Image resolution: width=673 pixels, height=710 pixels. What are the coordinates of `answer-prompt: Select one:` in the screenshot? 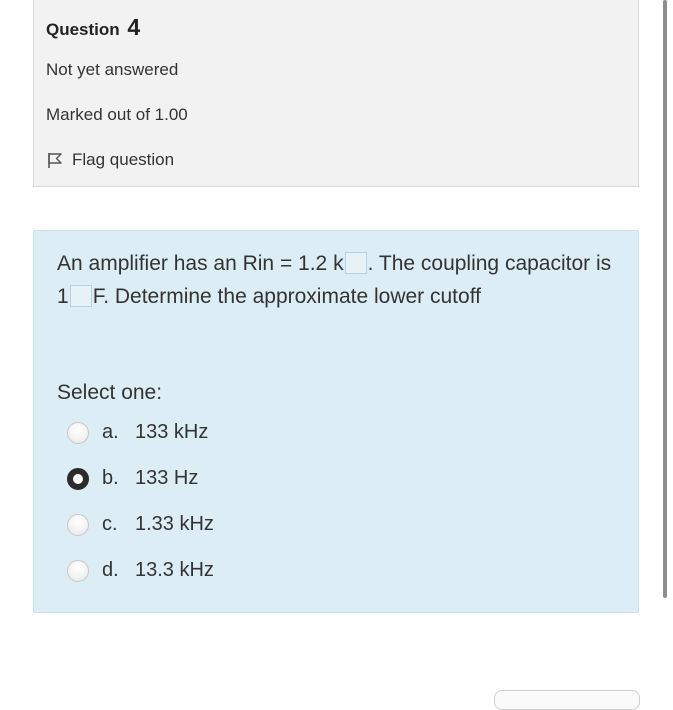 It's located at (110, 392).